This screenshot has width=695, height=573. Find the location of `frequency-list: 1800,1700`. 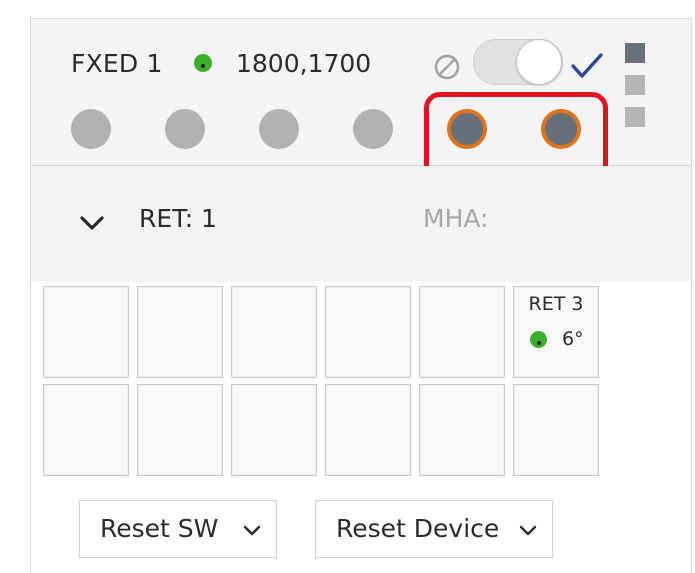

frequency-list: 1800,1700 is located at coordinates (304, 63).